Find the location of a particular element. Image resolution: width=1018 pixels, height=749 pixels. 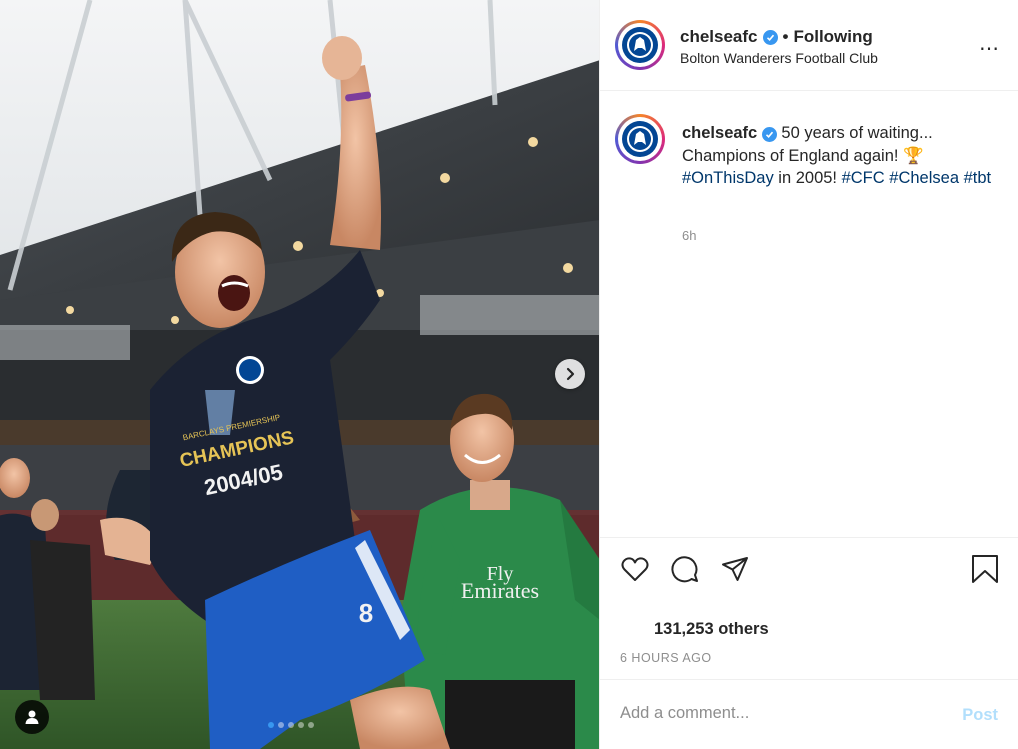

avatar is located at coordinates (640, 45).